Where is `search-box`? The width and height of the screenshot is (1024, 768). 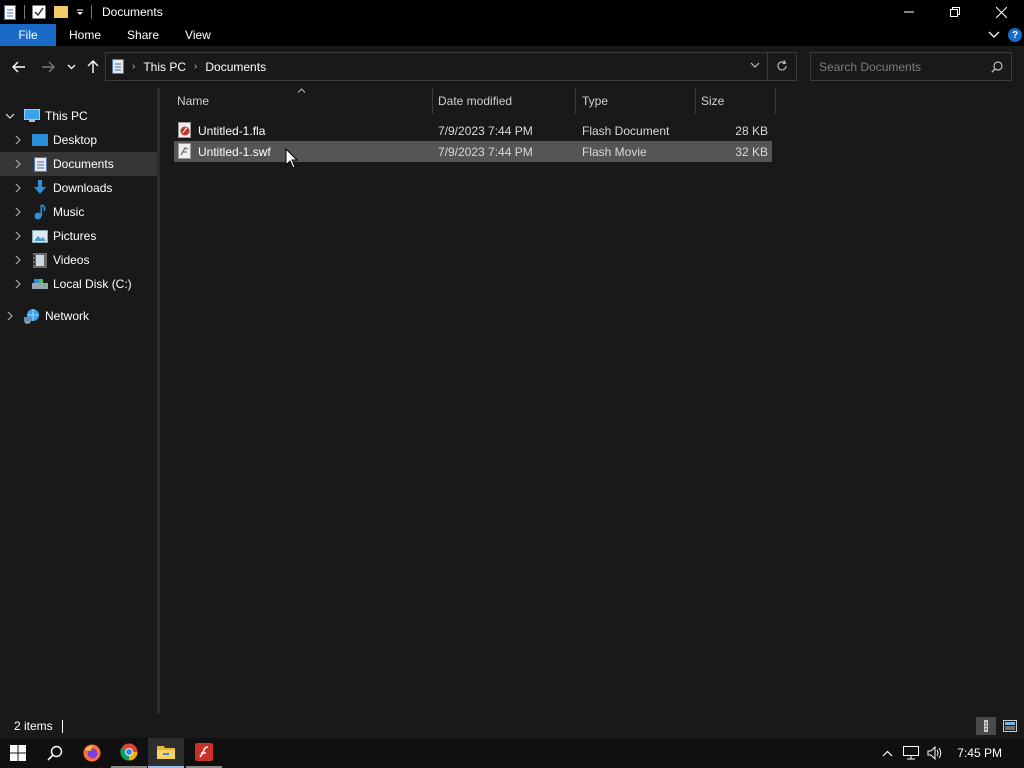
search-box is located at coordinates (911, 66).